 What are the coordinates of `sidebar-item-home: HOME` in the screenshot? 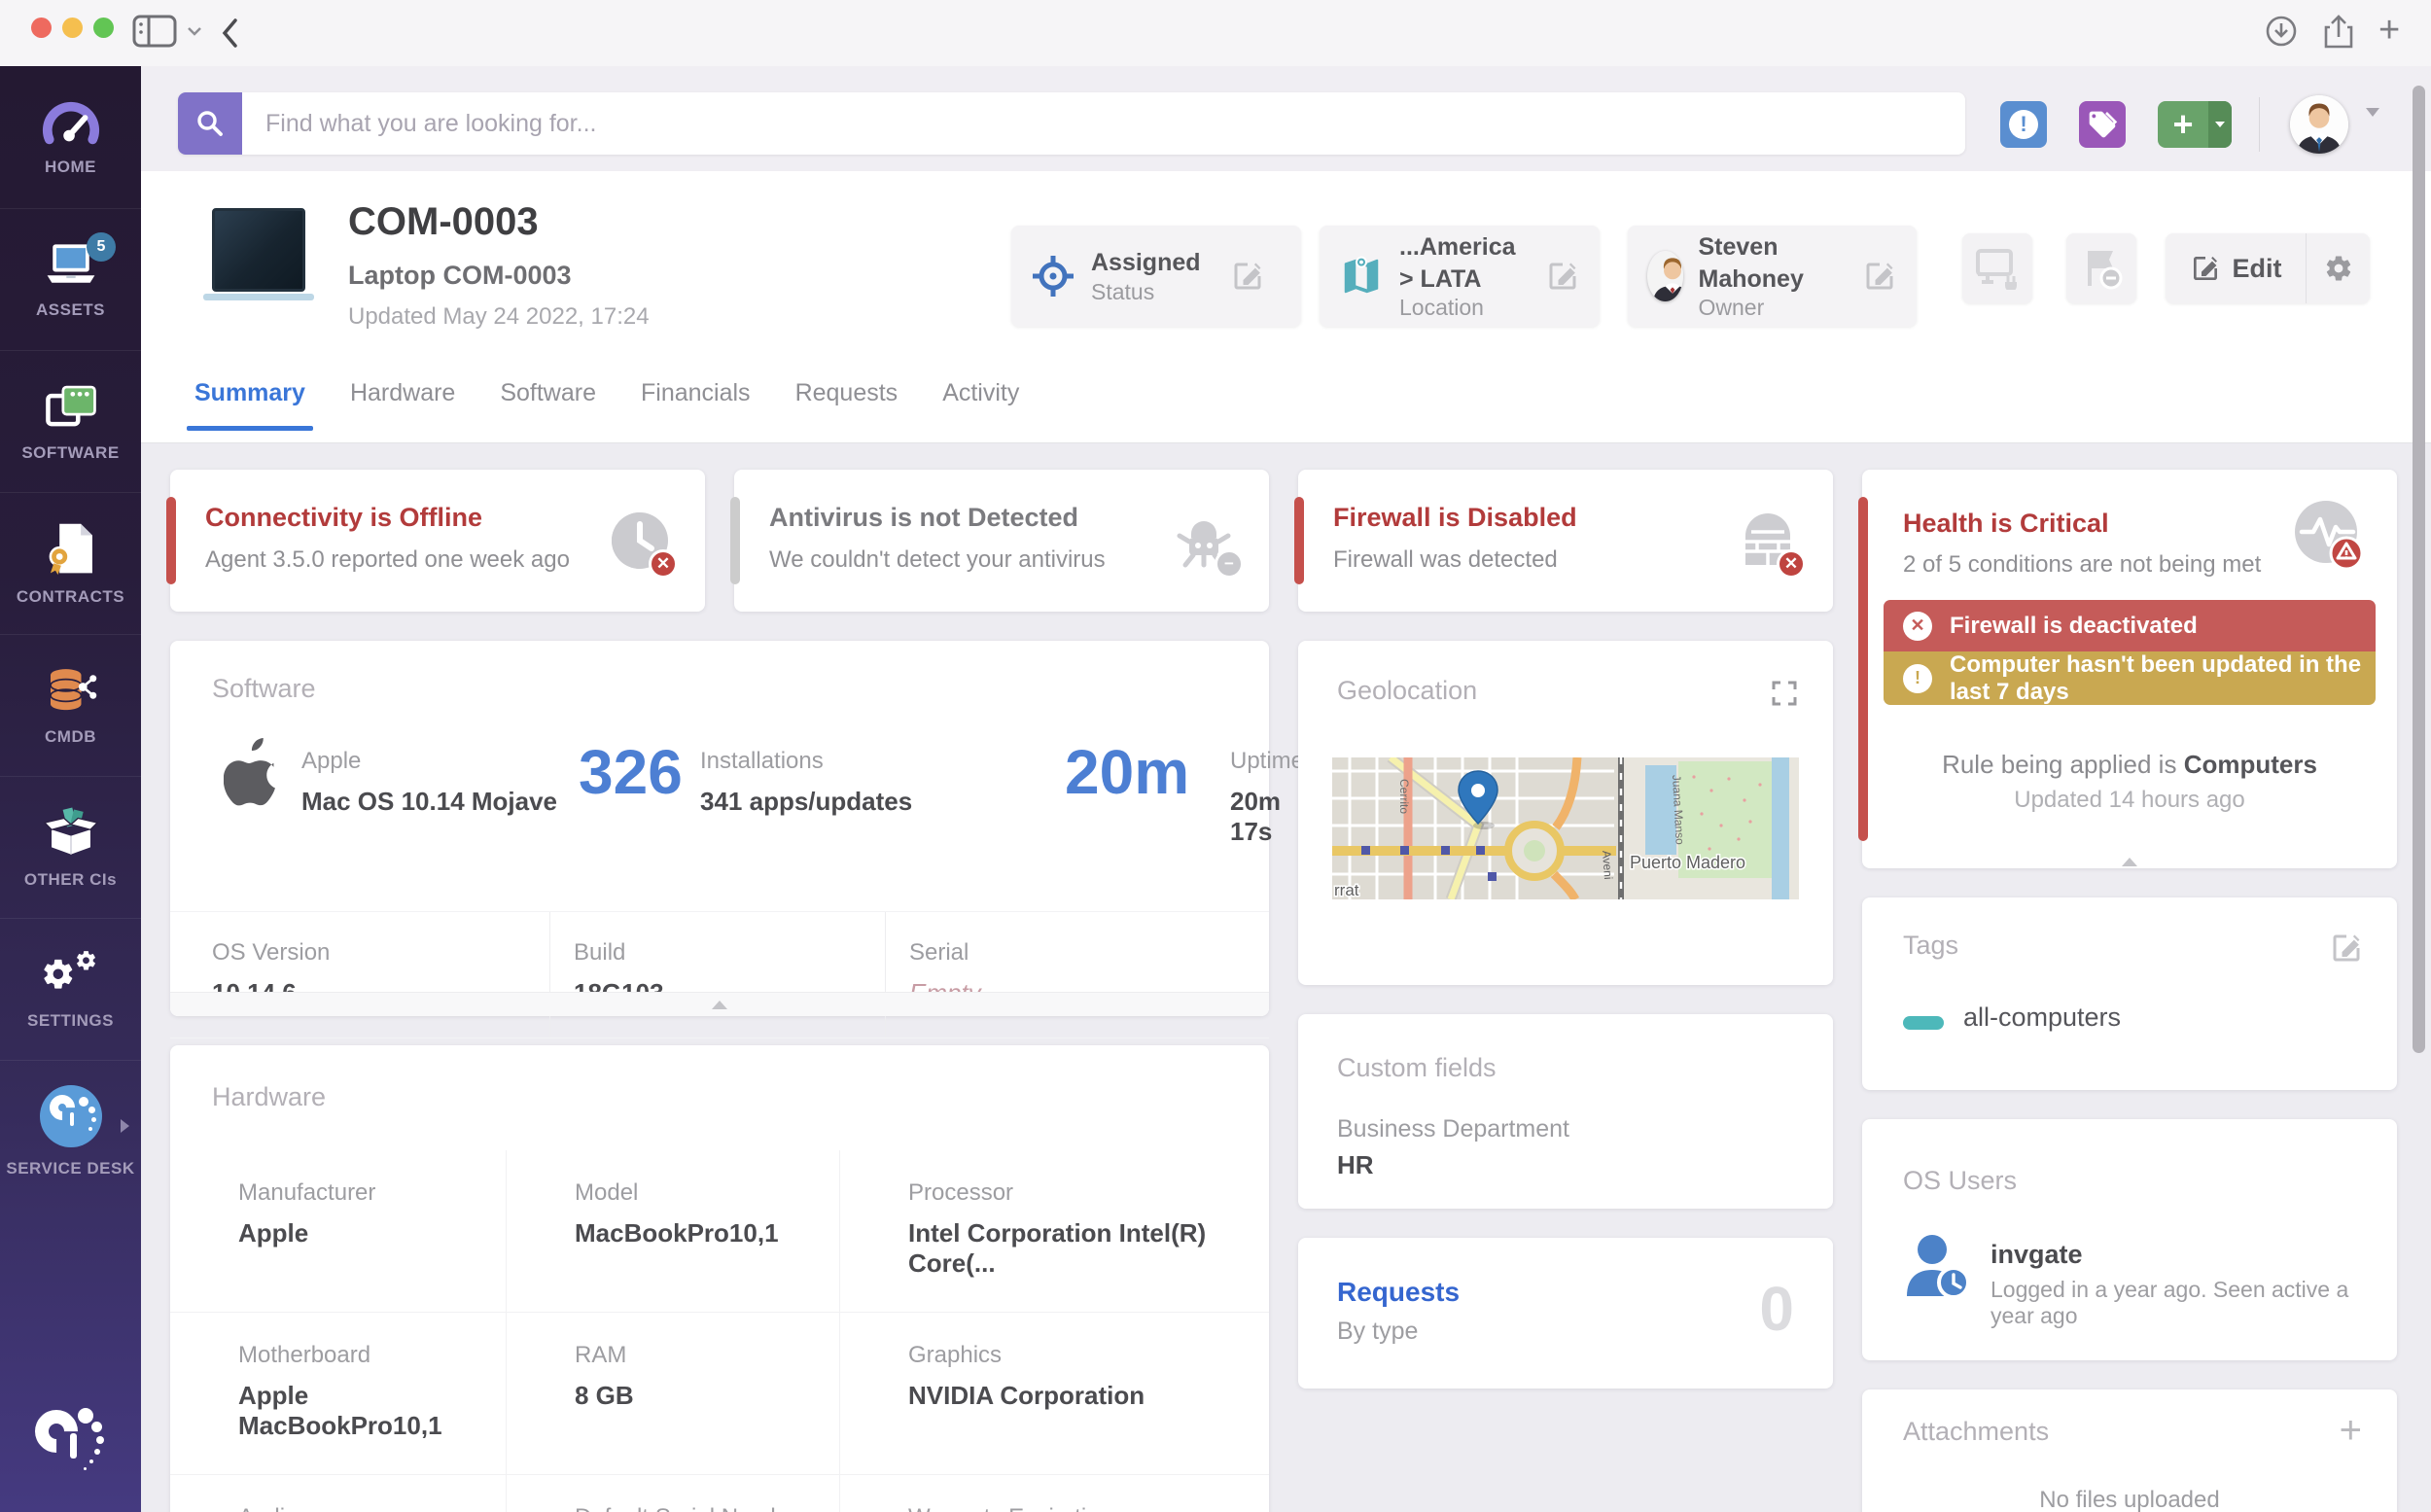 It's located at (70, 137).